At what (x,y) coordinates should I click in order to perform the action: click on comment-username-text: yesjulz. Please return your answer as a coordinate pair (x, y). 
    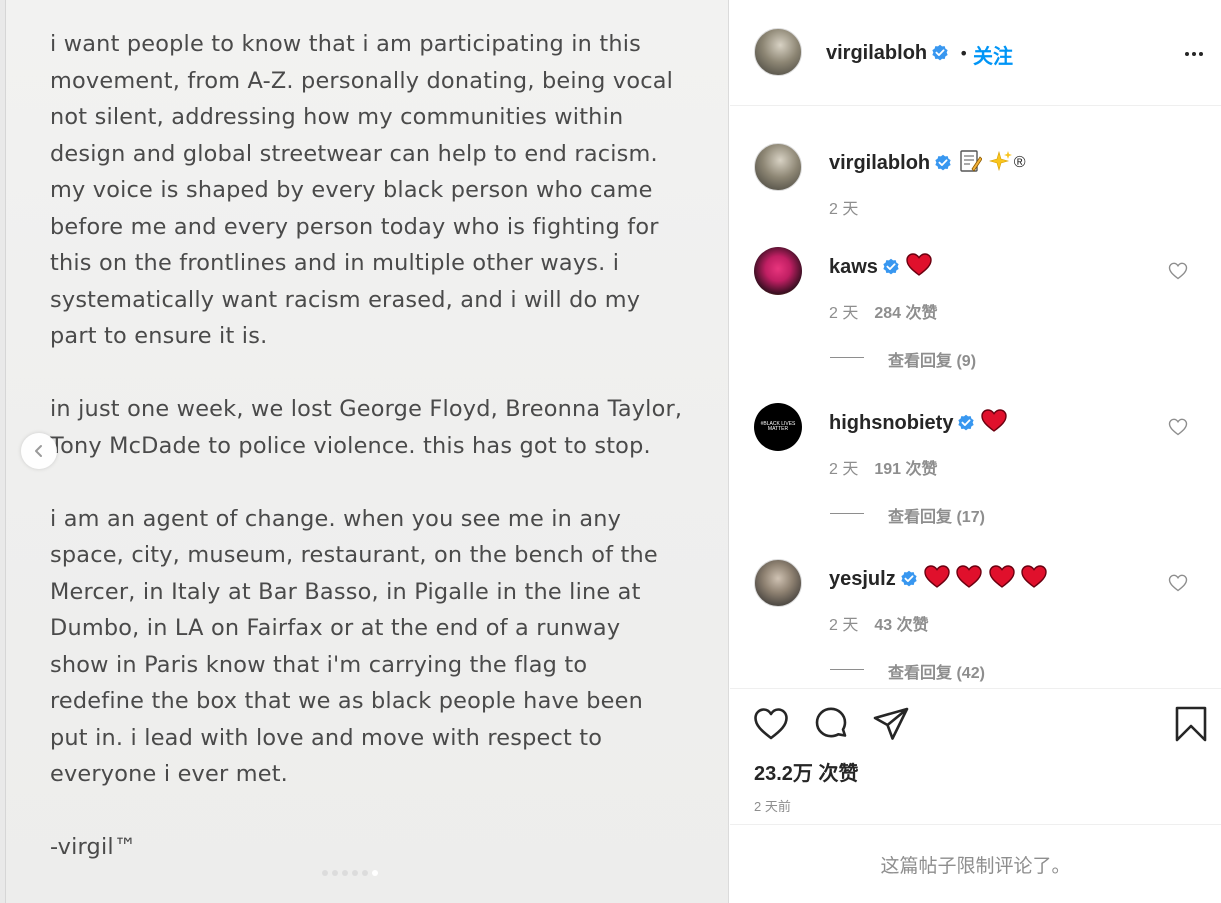
    Looking at the image, I should click on (862, 579).